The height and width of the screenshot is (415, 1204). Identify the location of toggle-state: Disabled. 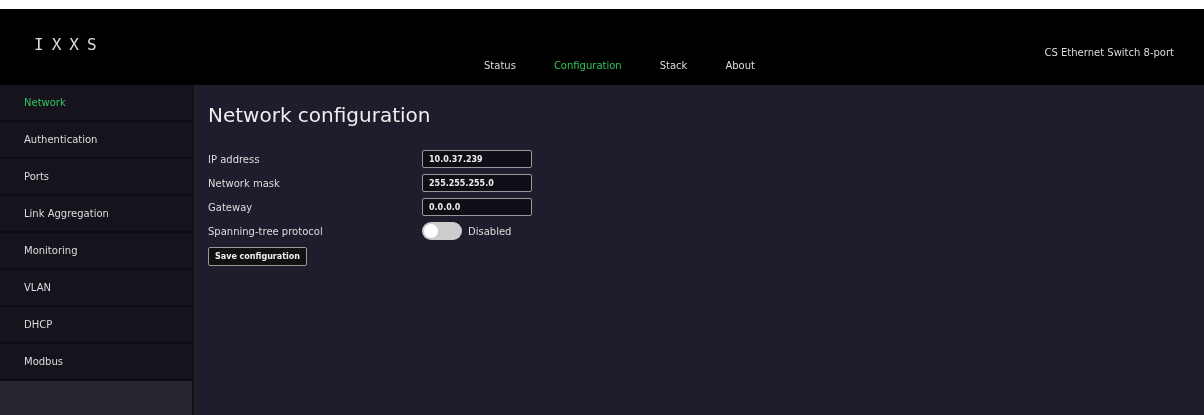
(490, 231).